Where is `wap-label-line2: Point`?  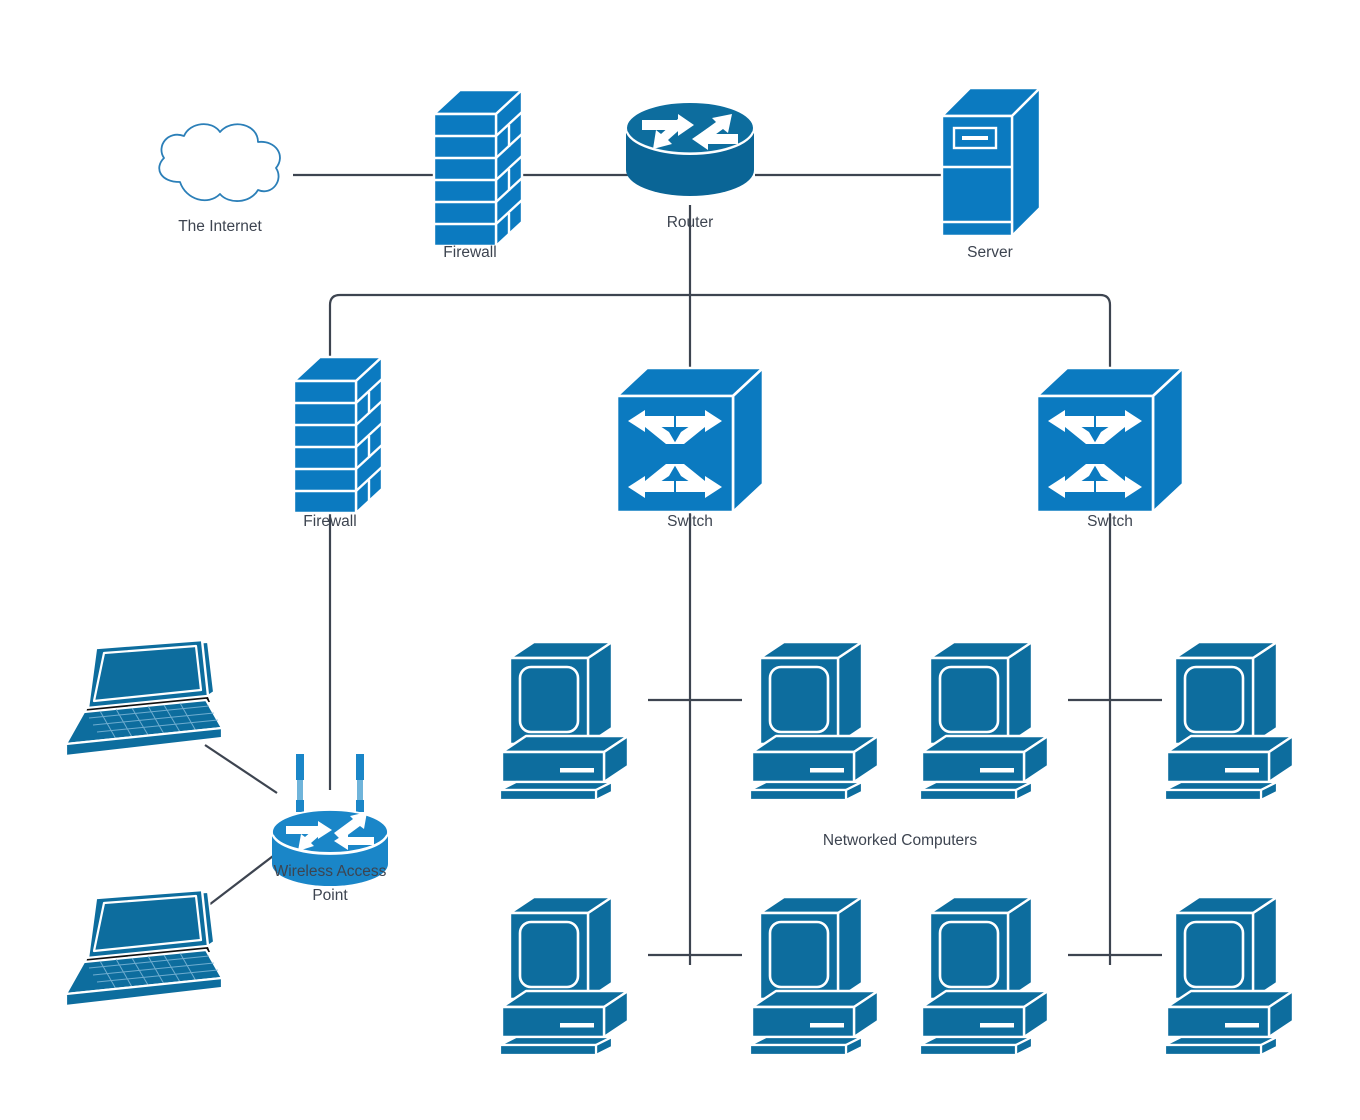
wap-label-line2: Point is located at coordinates (330, 895).